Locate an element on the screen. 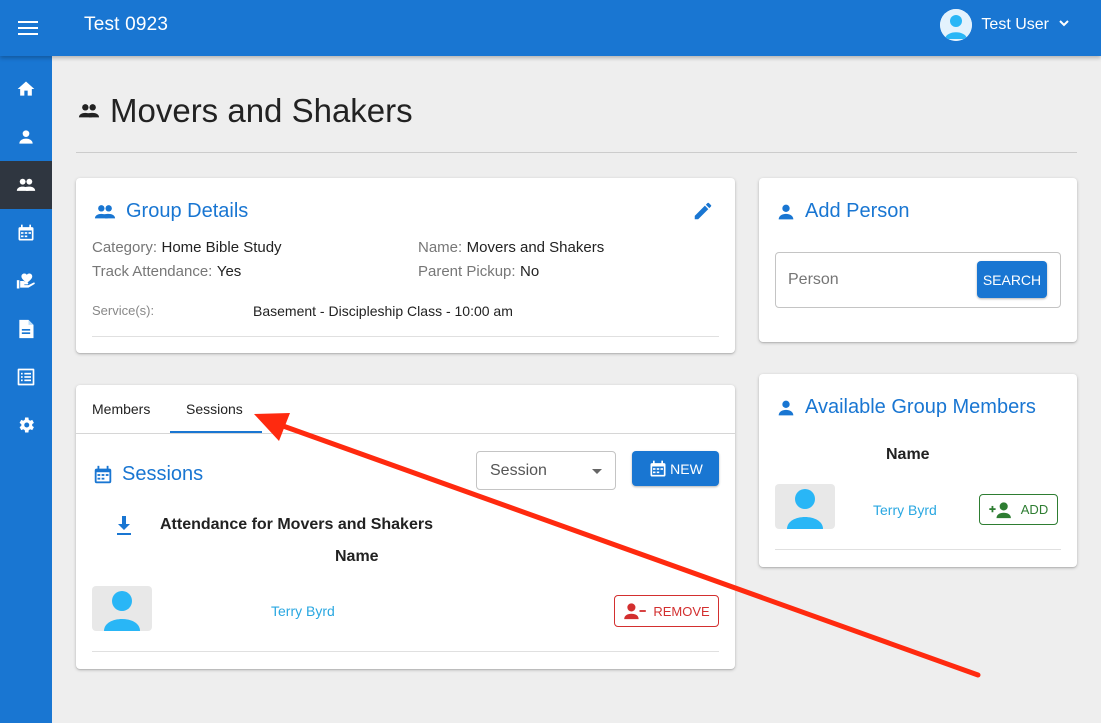 This screenshot has height=723, width=1101. person-search-box: SEARCH is located at coordinates (918, 280).